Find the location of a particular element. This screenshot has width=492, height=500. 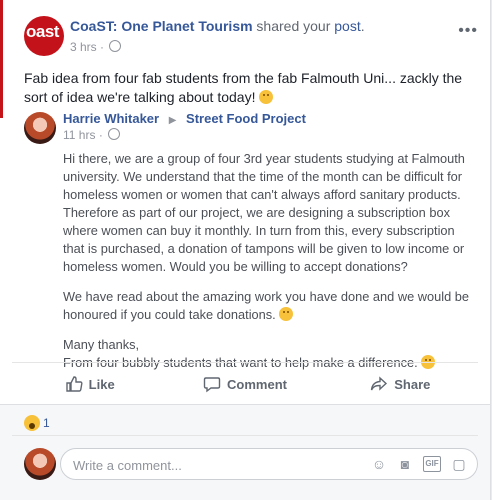

post-link: post is located at coordinates (347, 26).